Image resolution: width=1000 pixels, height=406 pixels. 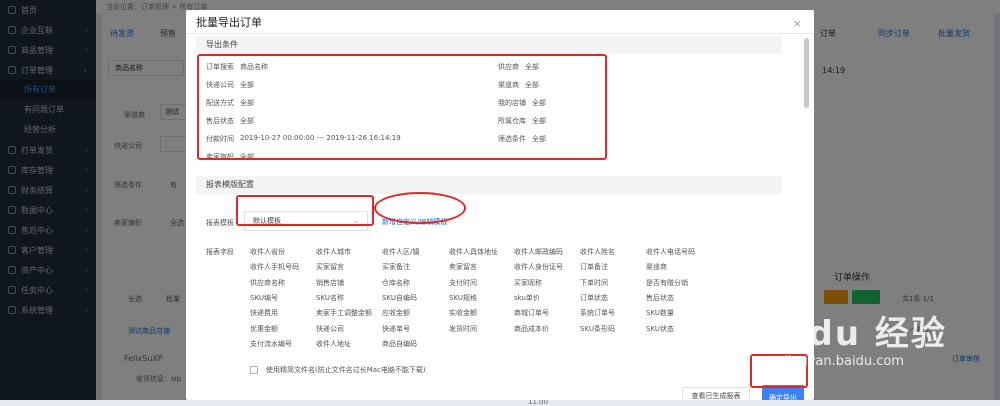 I want to click on report-field: 买家昵称, so click(x=528, y=282).